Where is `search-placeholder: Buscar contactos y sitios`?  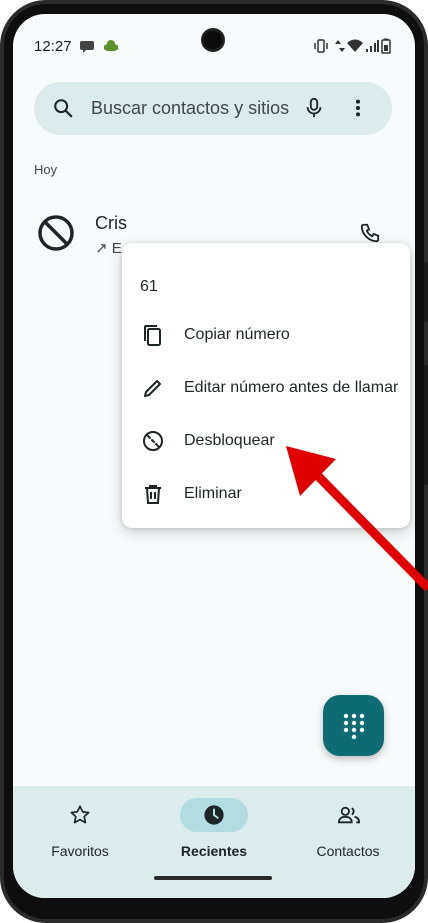
search-placeholder: Buscar contactos y sitios is located at coordinates (190, 108).